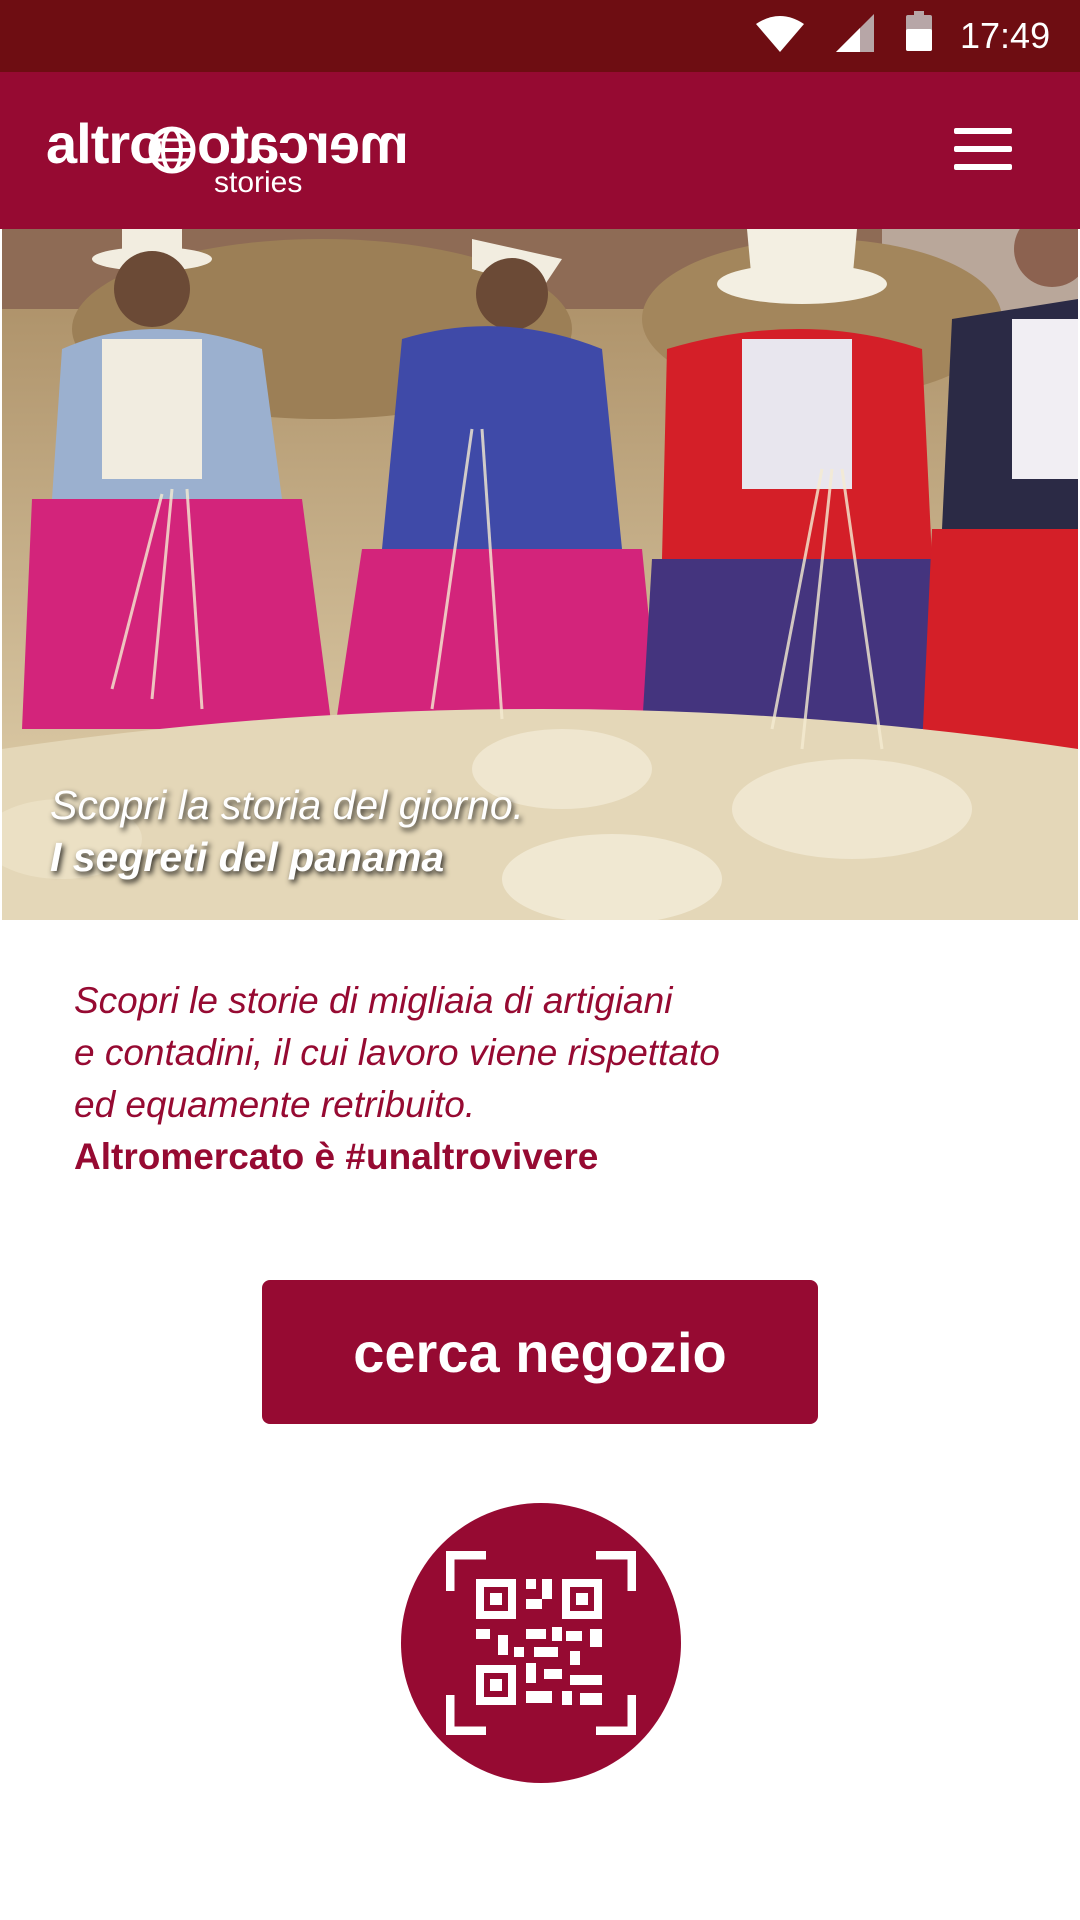 The image size is (1080, 1920). I want to click on logo-subtitle: stories, so click(258, 182).